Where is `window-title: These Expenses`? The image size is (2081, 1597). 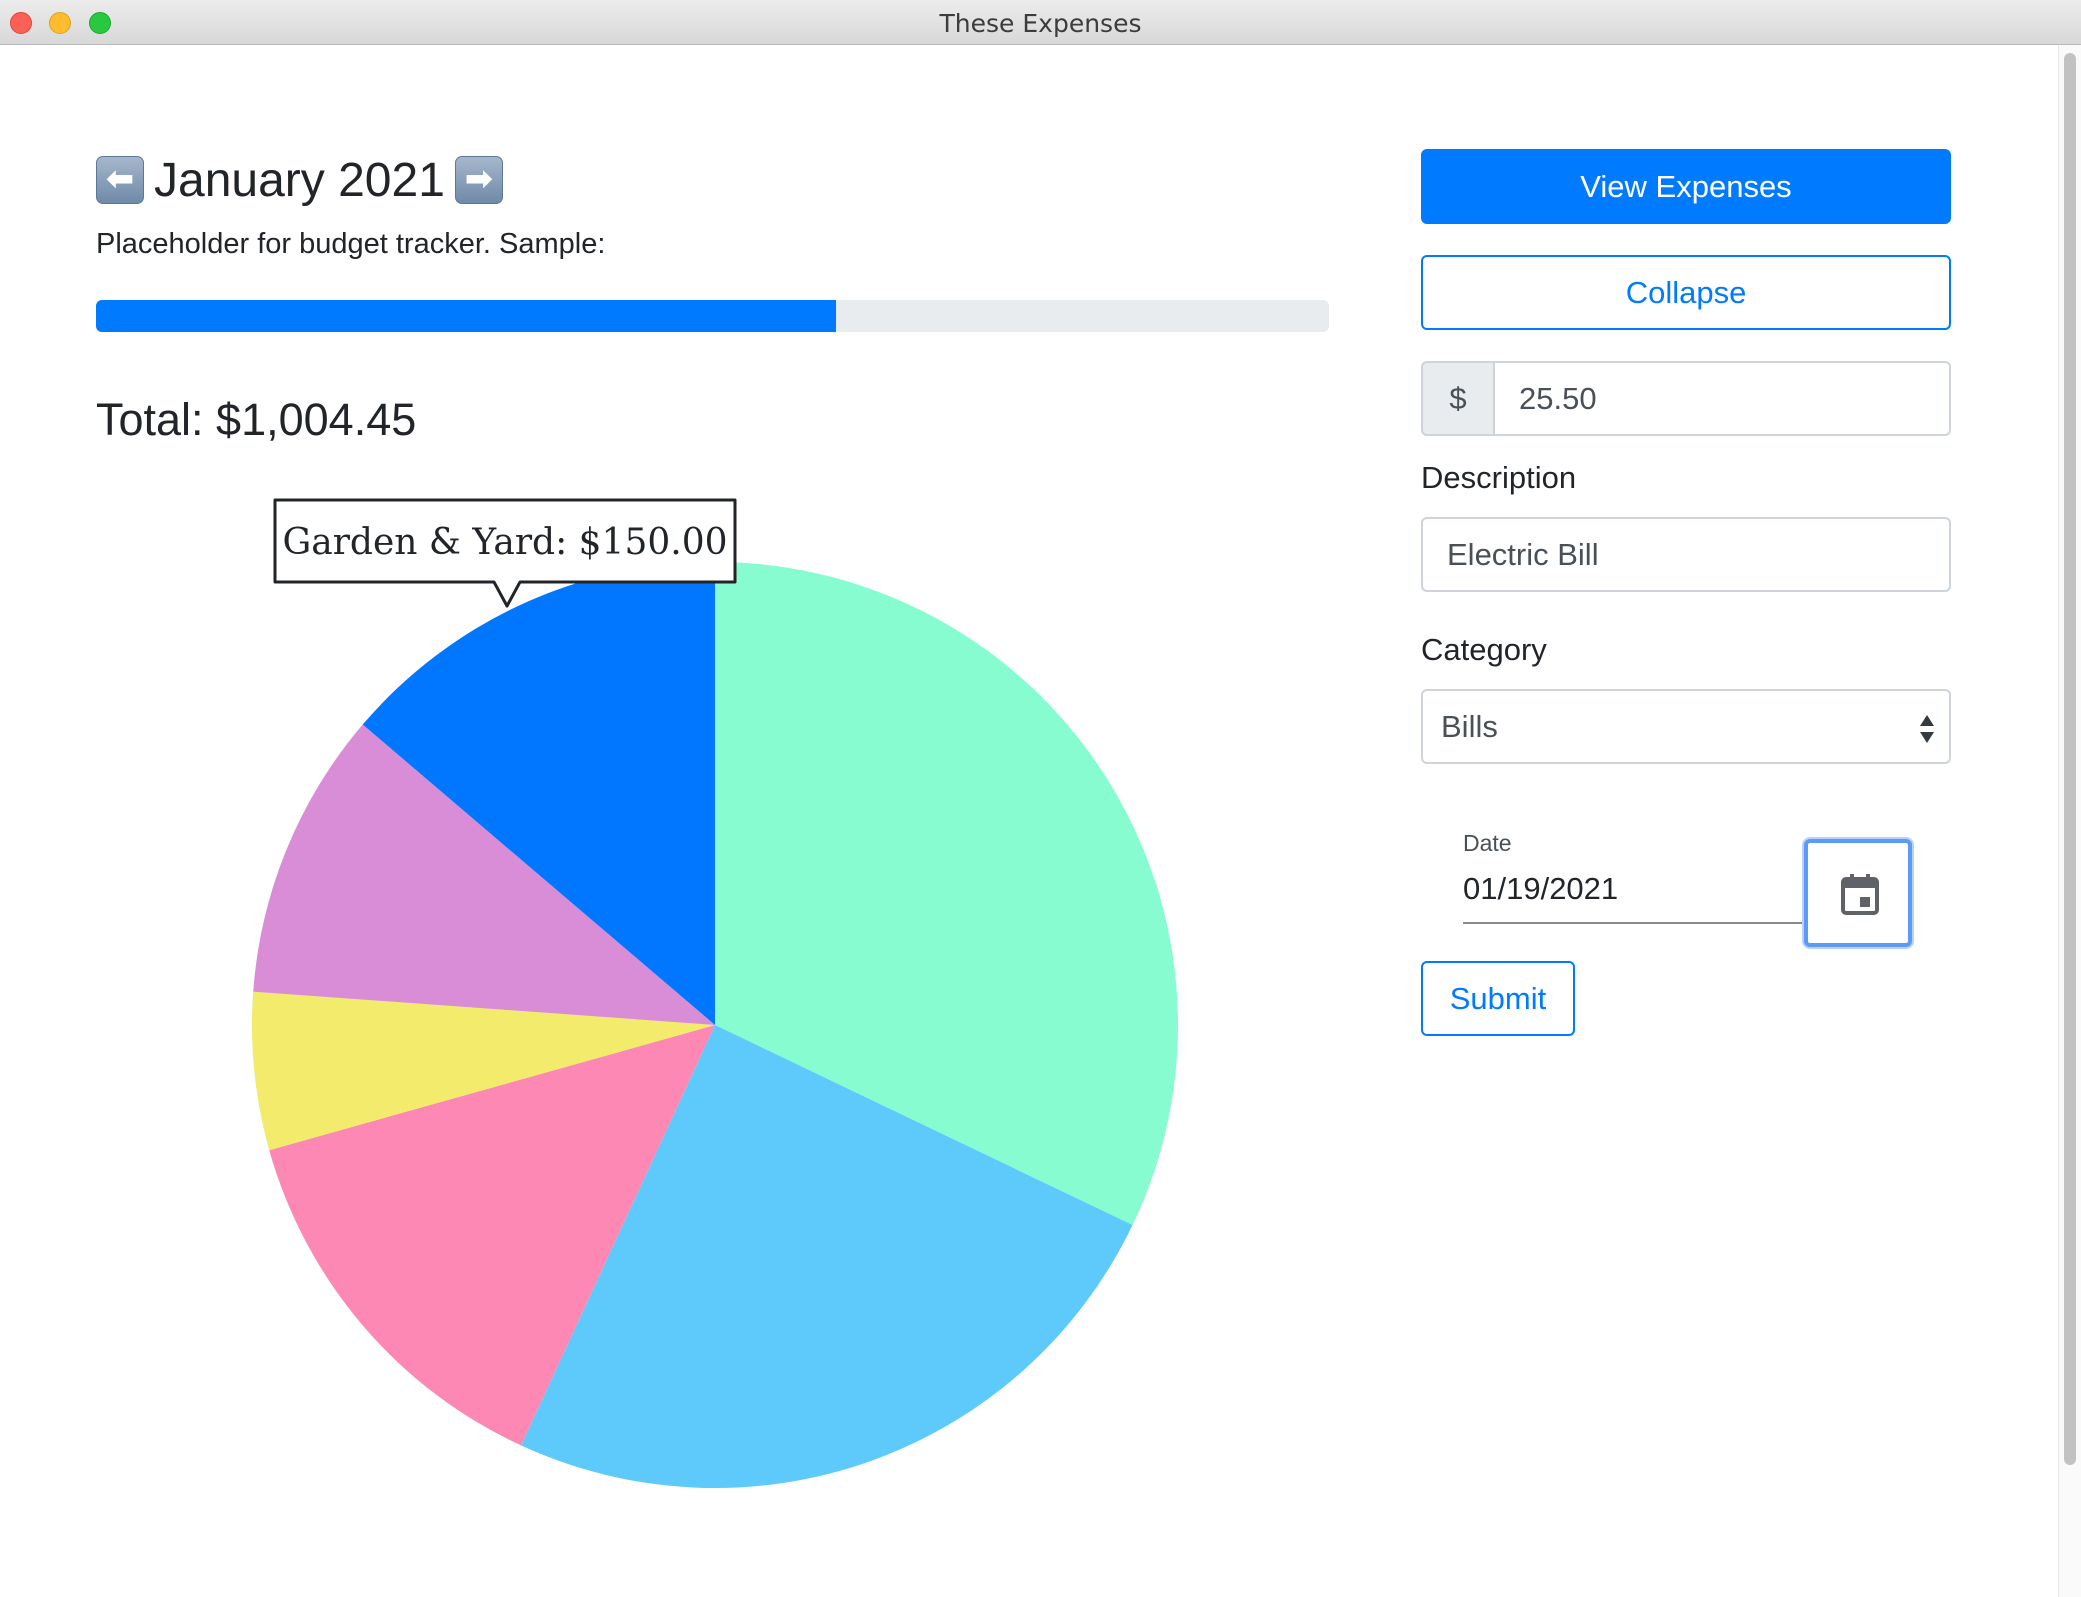
window-title: These Expenses is located at coordinates (1040, 23).